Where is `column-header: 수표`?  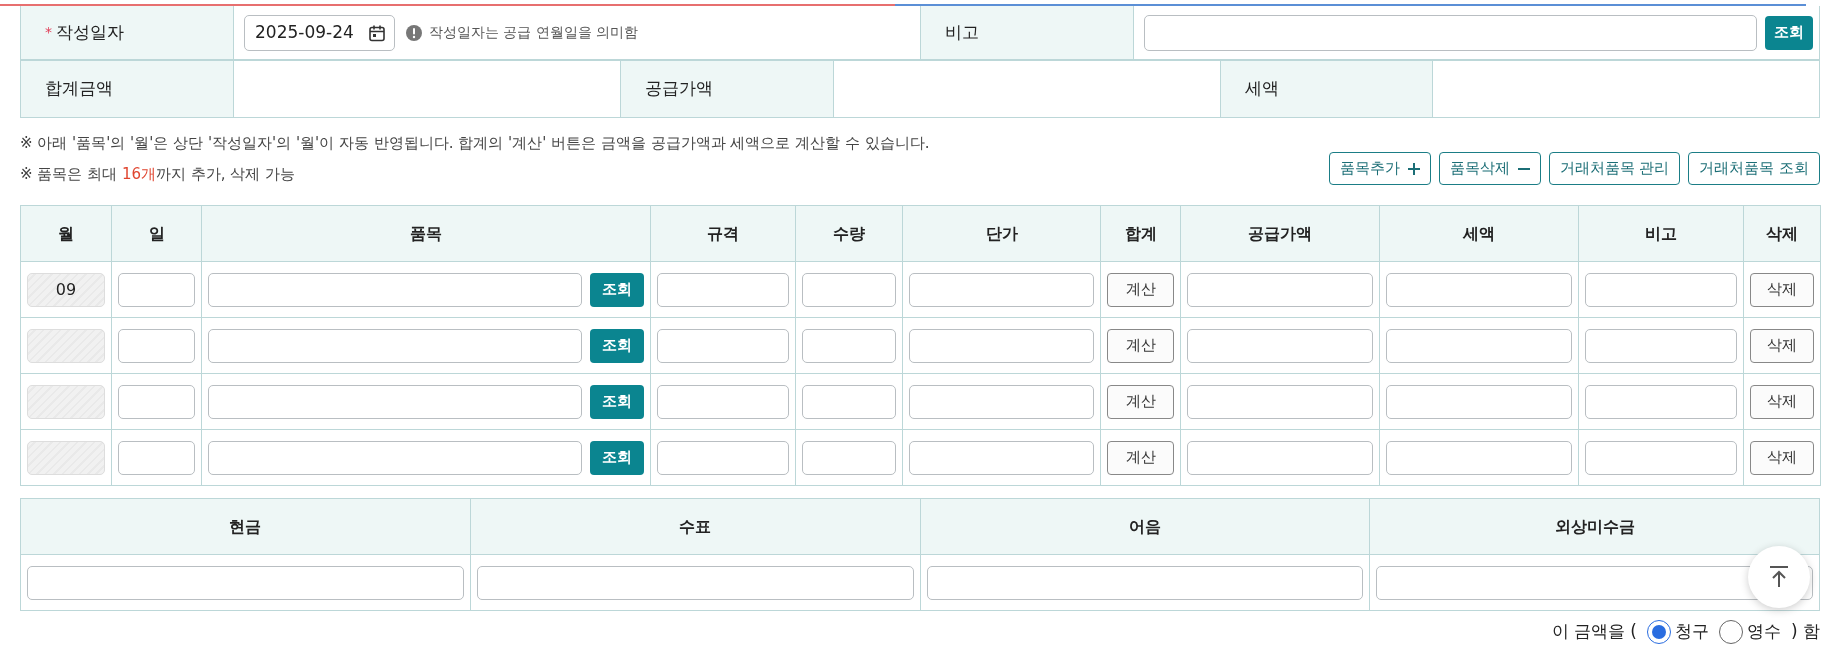 column-header: 수표 is located at coordinates (695, 526).